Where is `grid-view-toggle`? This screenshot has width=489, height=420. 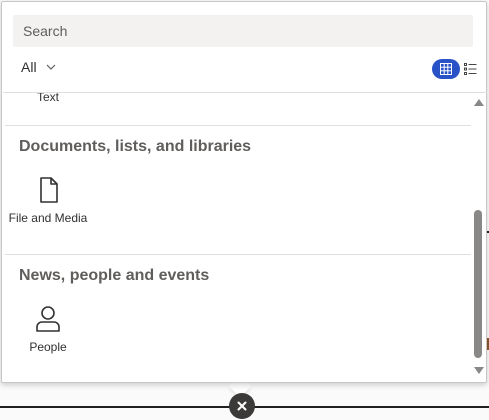 grid-view-toggle is located at coordinates (446, 69).